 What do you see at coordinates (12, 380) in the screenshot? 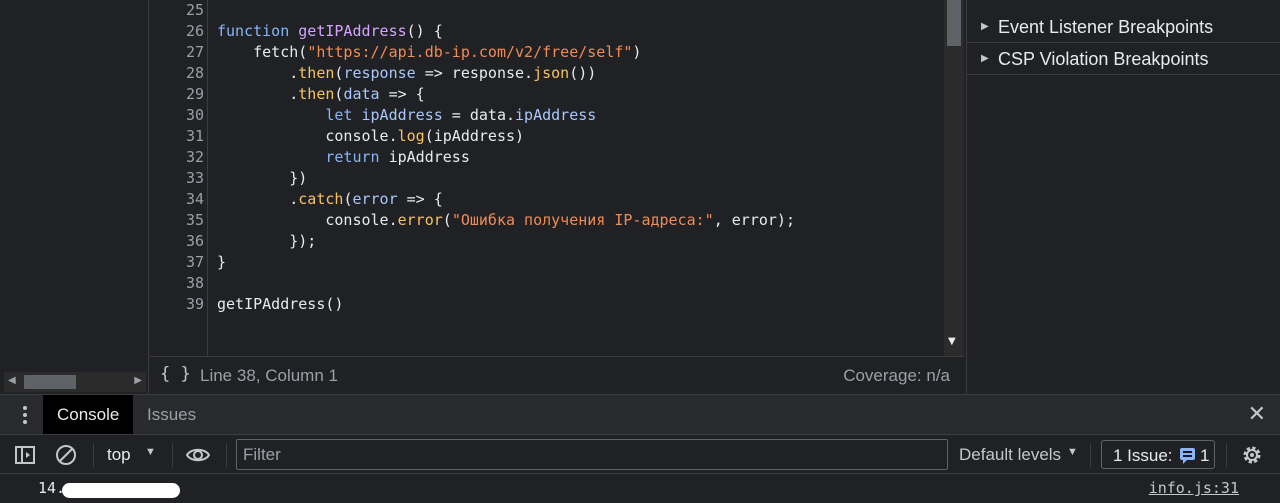
I see `scroll-left-icon: ◀` at bounding box center [12, 380].